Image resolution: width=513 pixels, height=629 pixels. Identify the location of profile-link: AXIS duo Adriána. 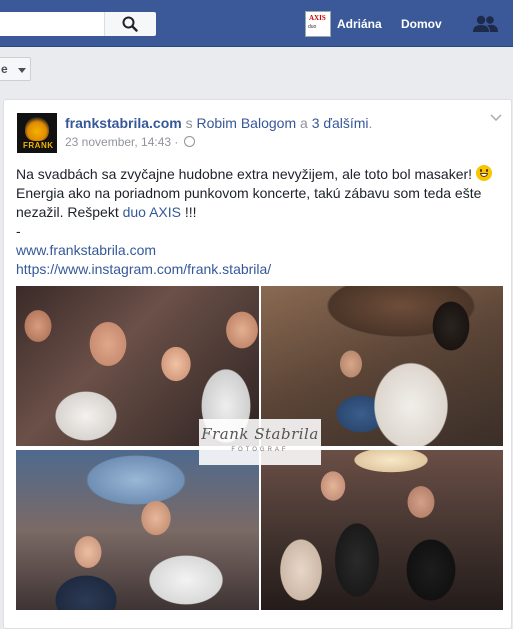
(343, 24).